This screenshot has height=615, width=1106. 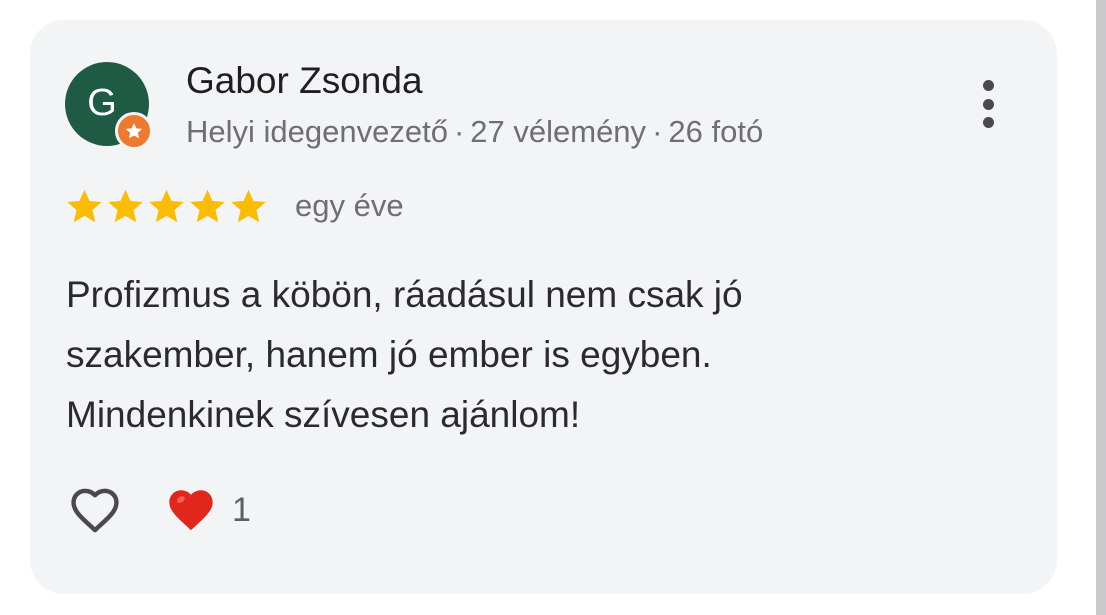 I want to click on reviewer-review-count: 27 vélemény, so click(x=558, y=131).